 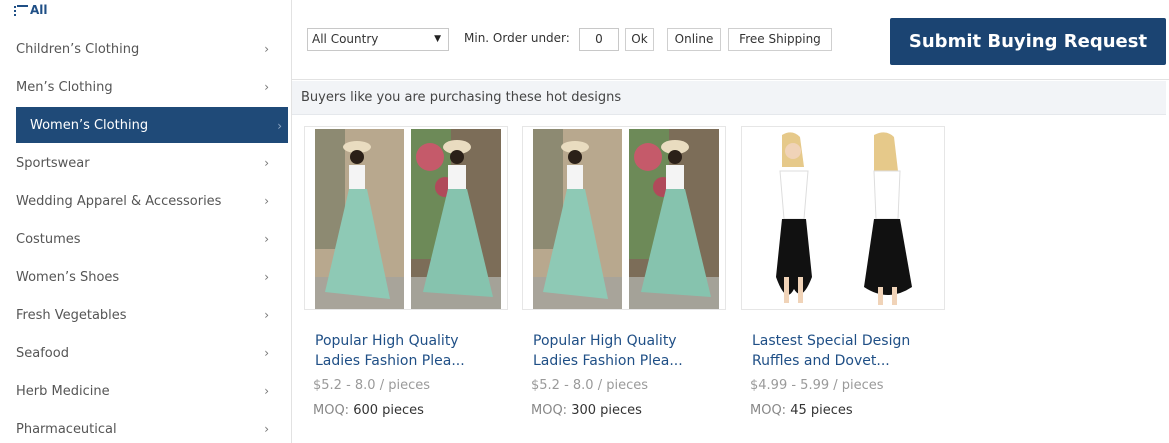 I want to click on submit-buying-request-button: Submit Buying Request, so click(x=1028, y=41).